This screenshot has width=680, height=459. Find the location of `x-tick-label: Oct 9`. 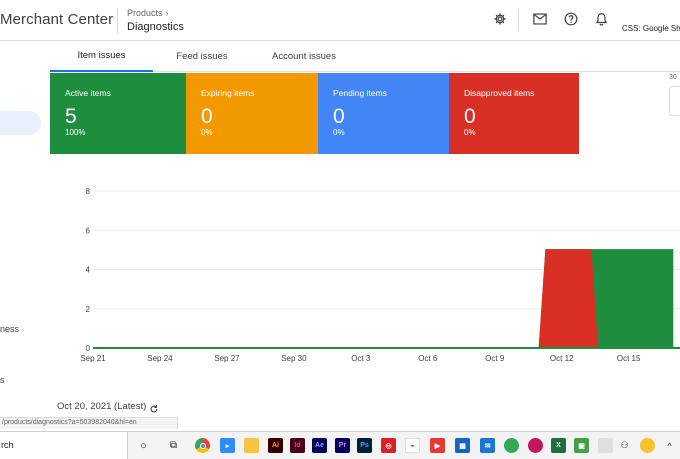

x-tick-label: Oct 9 is located at coordinates (495, 358).